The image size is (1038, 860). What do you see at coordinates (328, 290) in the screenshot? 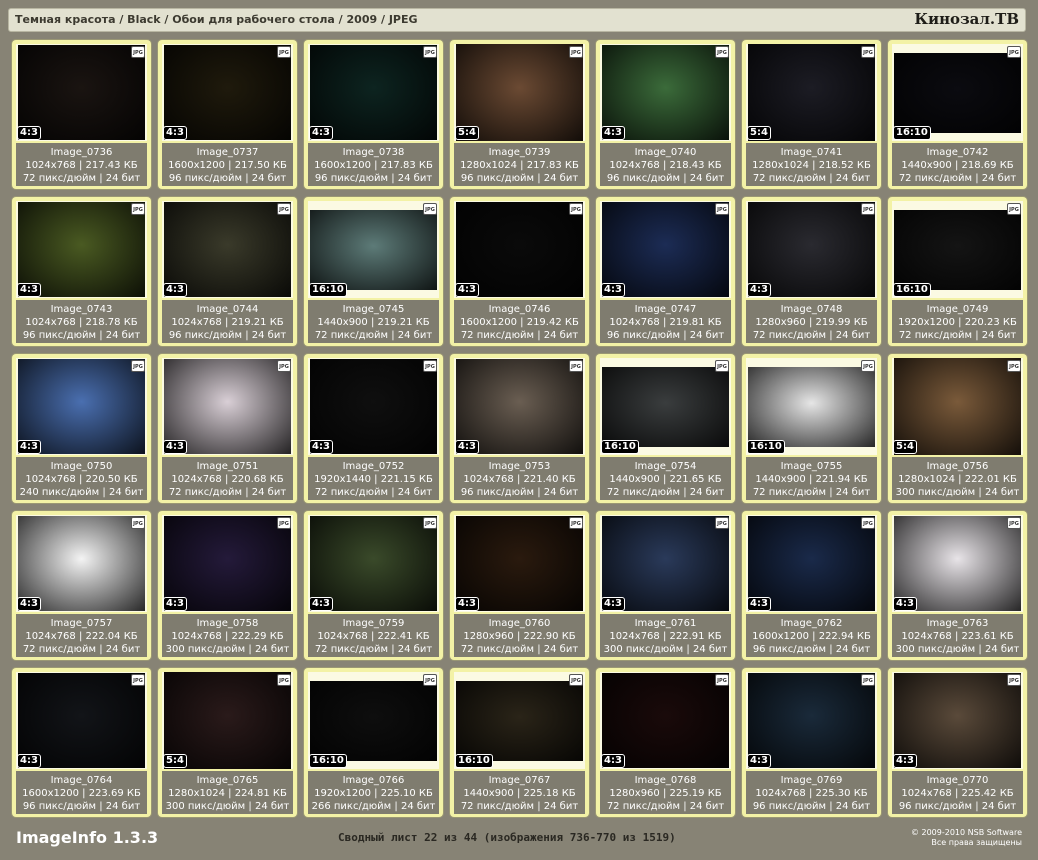
I see `aspect-ratio-badge: 16:10` at bounding box center [328, 290].